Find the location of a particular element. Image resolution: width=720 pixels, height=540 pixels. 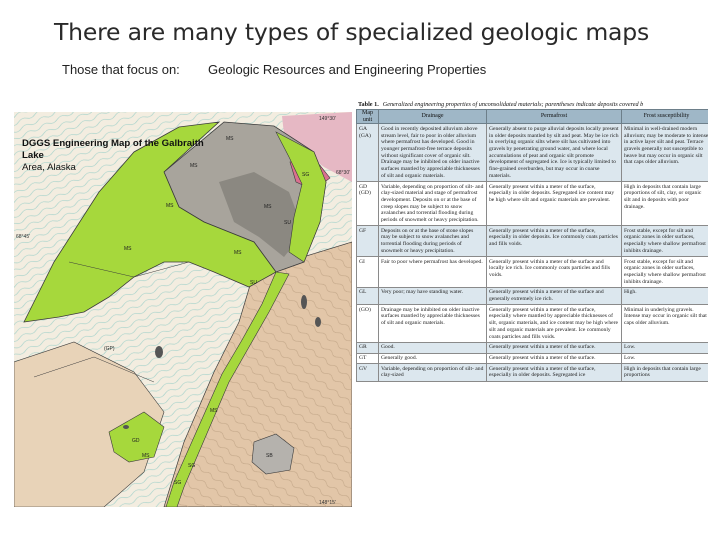

cell-drainage: Generally good. is located at coordinates (432, 358).